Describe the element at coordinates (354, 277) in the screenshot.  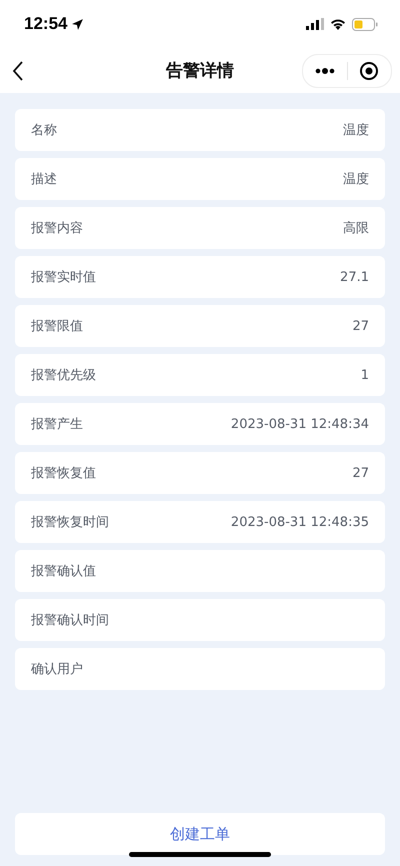
I see `field-value: 27.1` at that location.